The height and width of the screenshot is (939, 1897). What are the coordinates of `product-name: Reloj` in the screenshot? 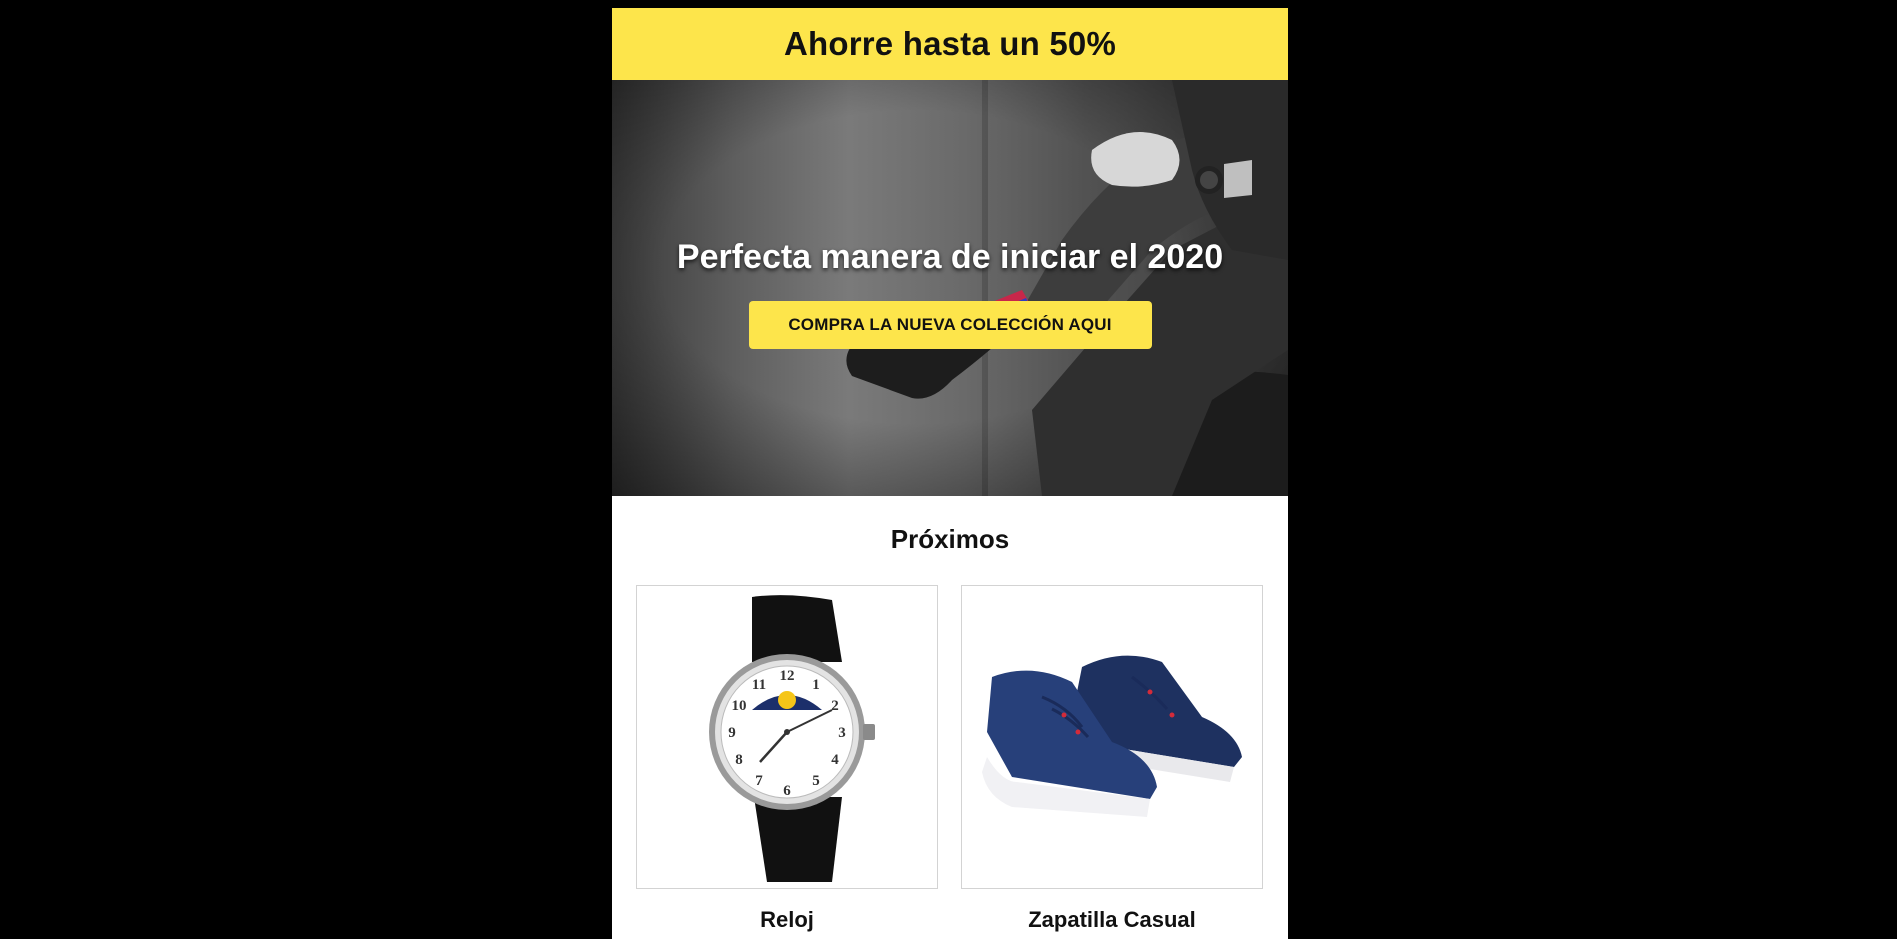 It's located at (787, 919).